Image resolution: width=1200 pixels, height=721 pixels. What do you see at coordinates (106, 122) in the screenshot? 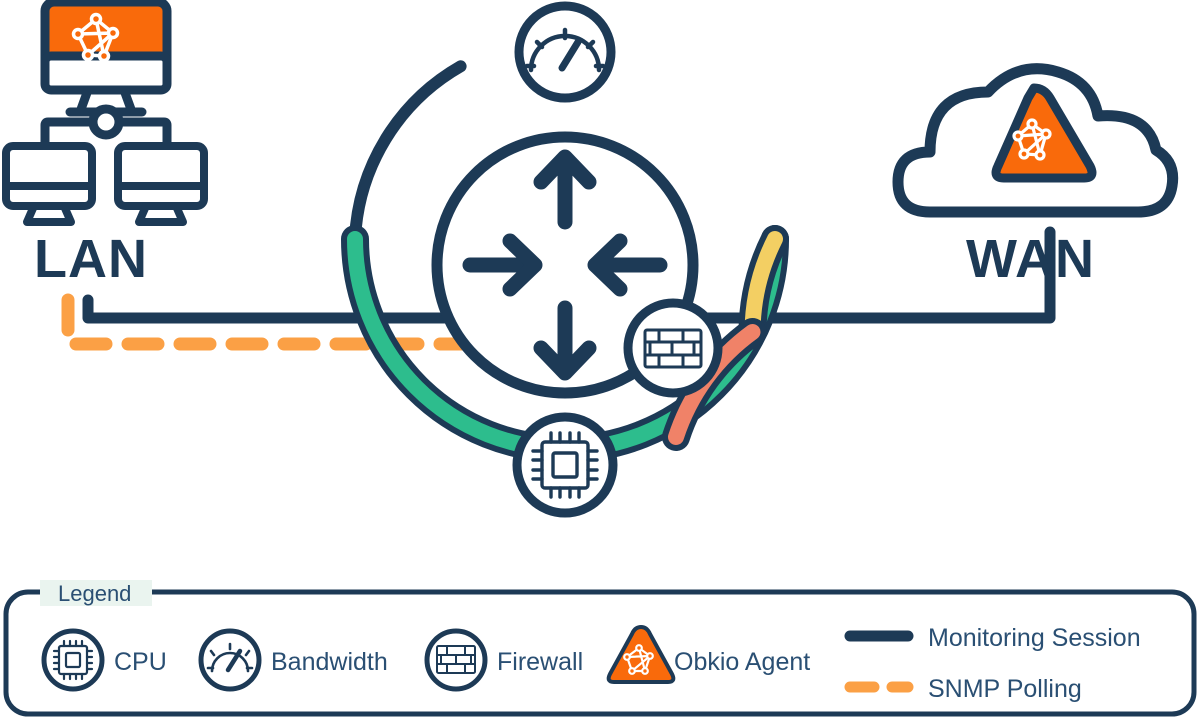
I see `lan-hub-node` at bounding box center [106, 122].